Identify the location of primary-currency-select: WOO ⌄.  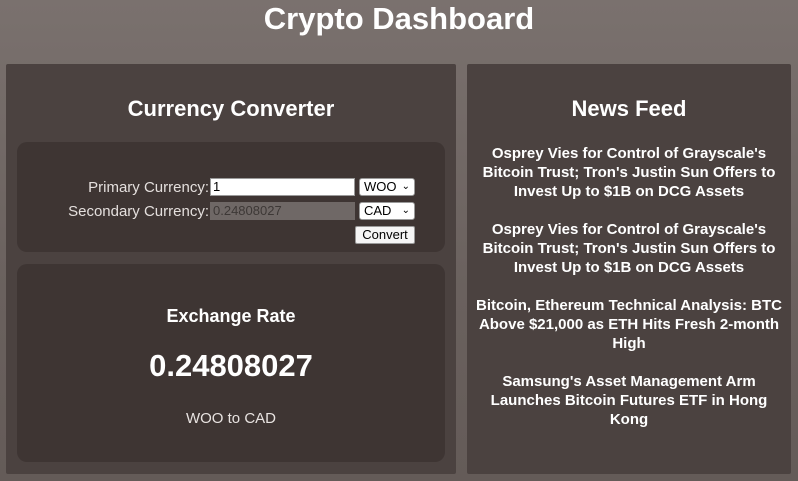
(387, 187).